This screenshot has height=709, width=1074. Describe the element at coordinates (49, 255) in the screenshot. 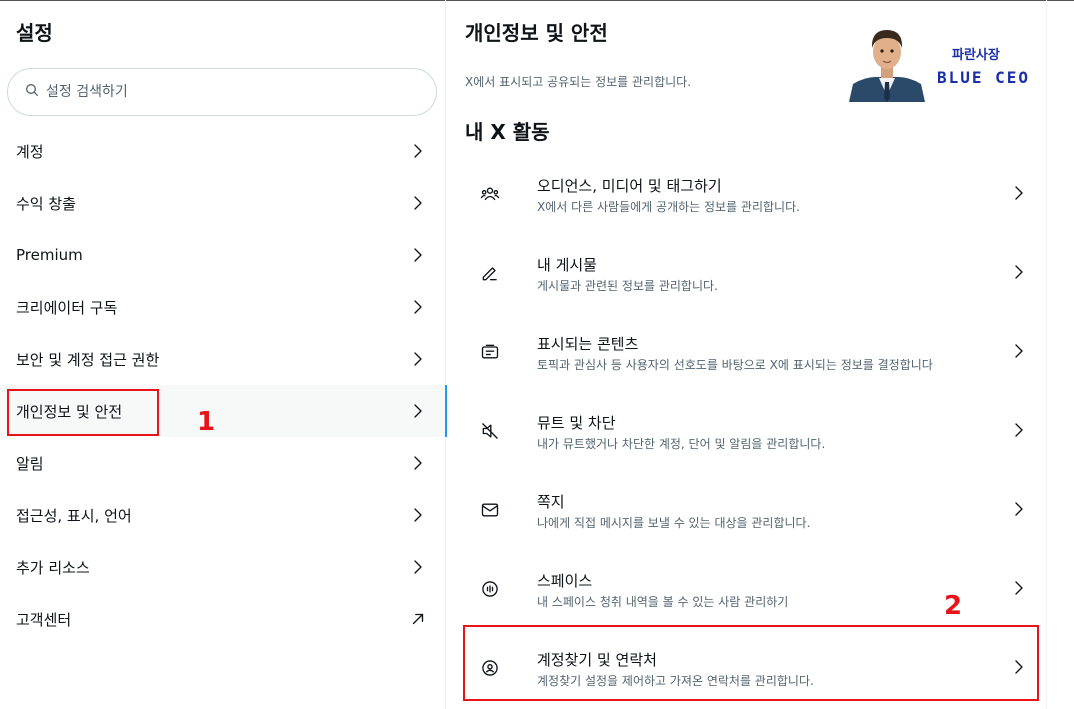

I see `sidebar-item-label: Premium` at that location.